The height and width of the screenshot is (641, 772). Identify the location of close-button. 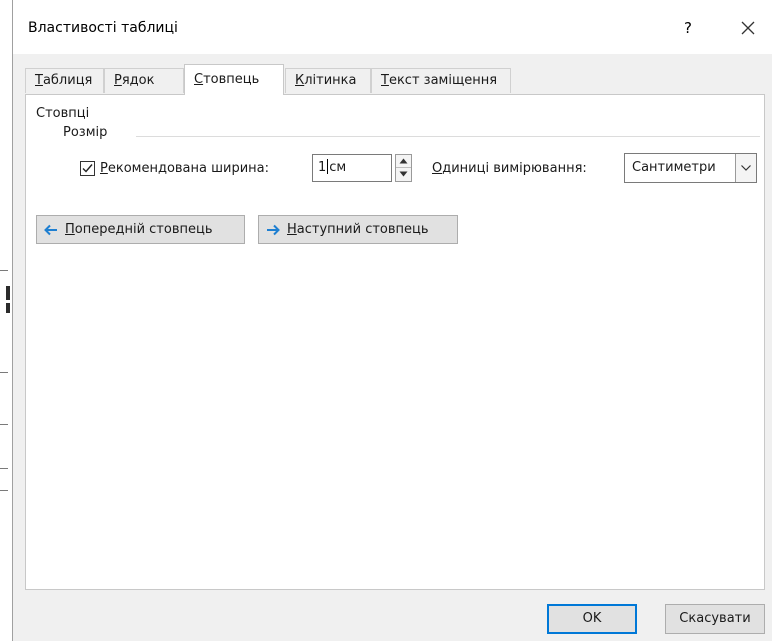
(748, 28).